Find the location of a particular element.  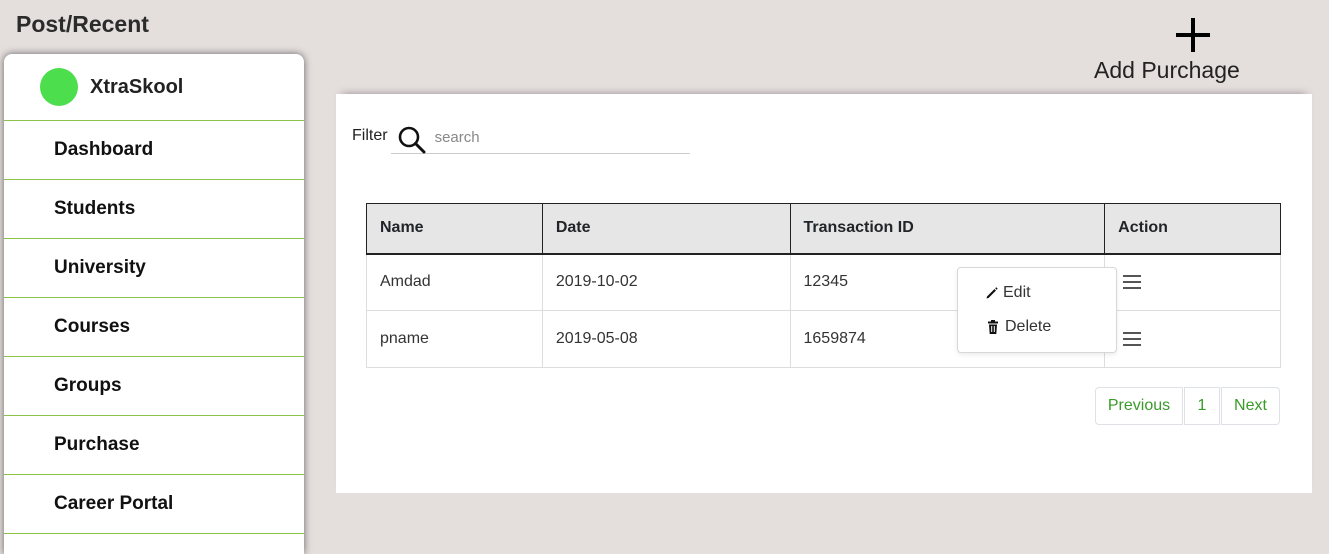

pencil-icon is located at coordinates (992, 293).